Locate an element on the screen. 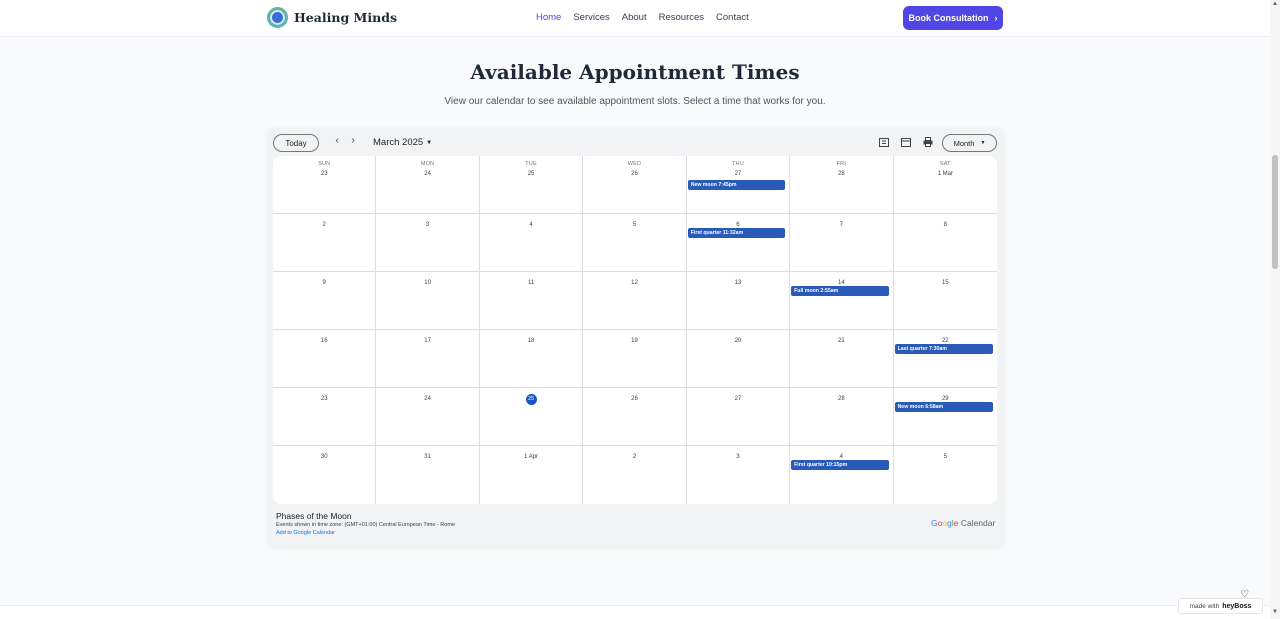 Image resolution: width=1280 pixels, height=619 pixels. day-cell: 22 Last quarter 7:30am is located at coordinates (945, 359).